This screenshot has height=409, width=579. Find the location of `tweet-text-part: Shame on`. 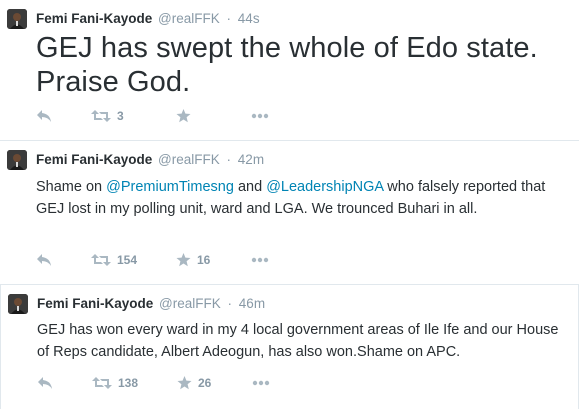

tweet-text-part: Shame on is located at coordinates (71, 187).